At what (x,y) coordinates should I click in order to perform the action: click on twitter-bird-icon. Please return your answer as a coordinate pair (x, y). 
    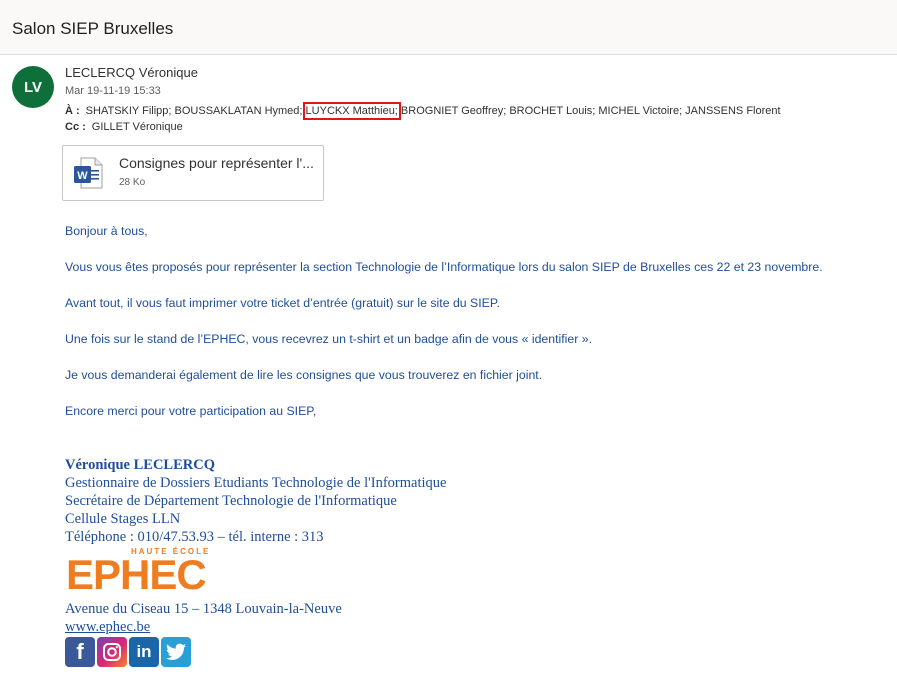
    Looking at the image, I should click on (176, 651).